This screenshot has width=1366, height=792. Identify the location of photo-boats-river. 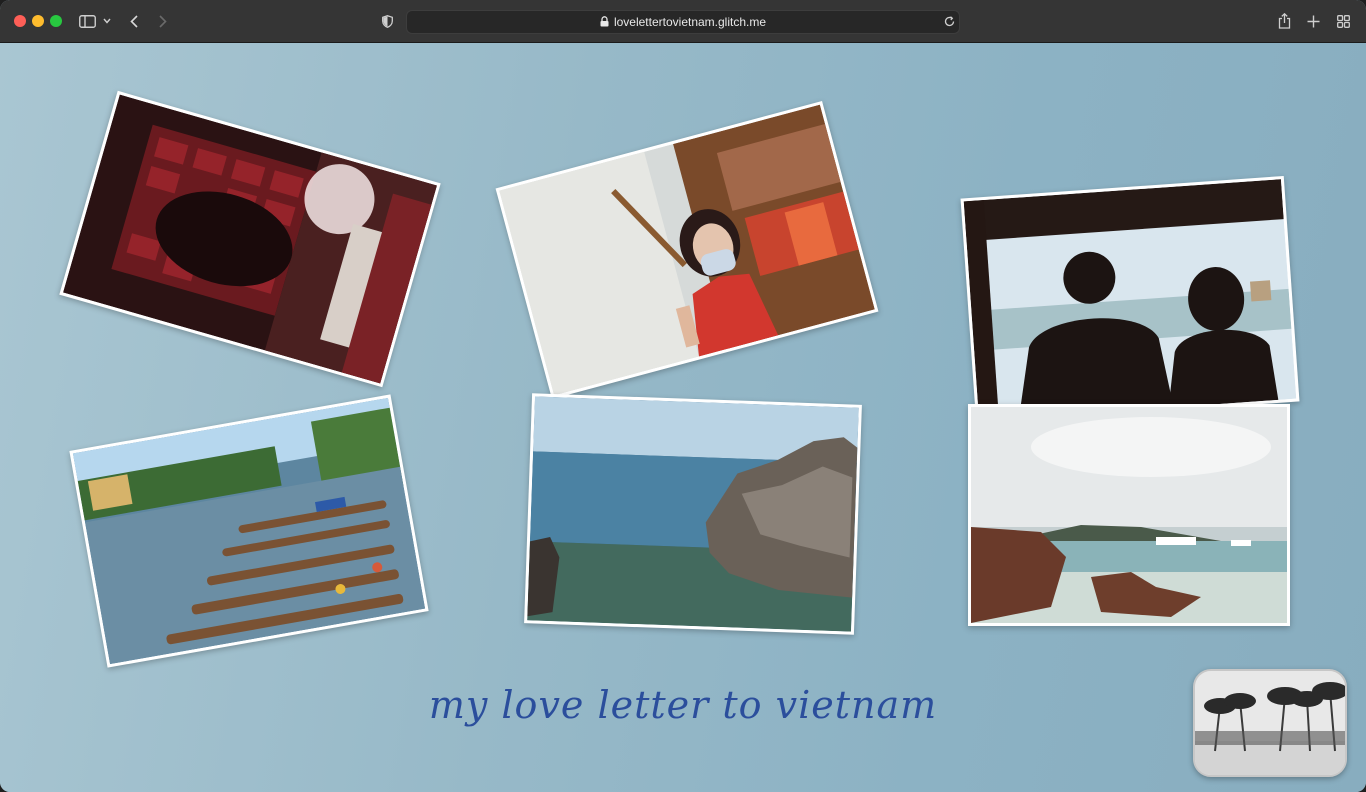
(249, 531).